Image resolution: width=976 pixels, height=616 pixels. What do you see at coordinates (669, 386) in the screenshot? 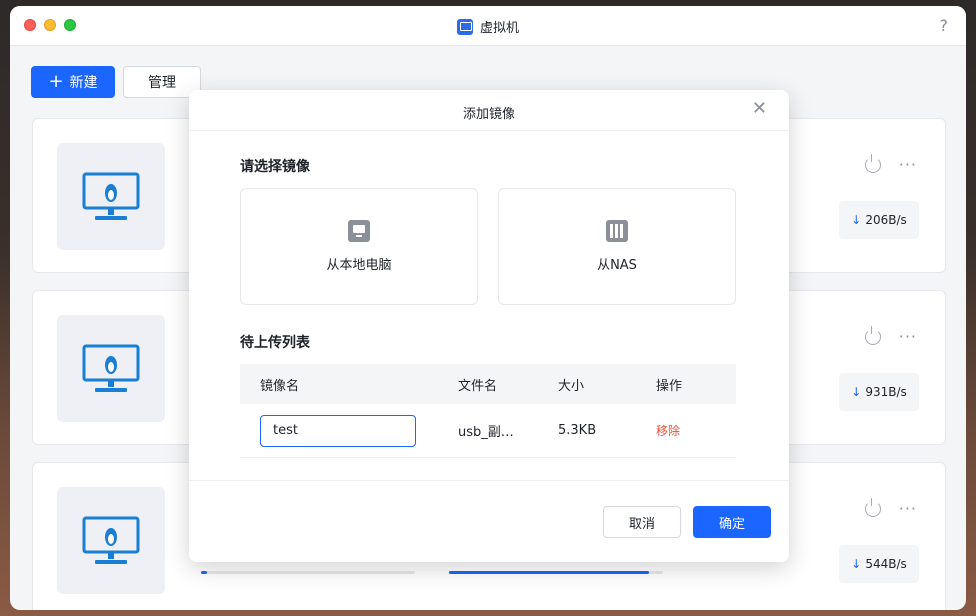
I see `column-header: 操作` at bounding box center [669, 386].